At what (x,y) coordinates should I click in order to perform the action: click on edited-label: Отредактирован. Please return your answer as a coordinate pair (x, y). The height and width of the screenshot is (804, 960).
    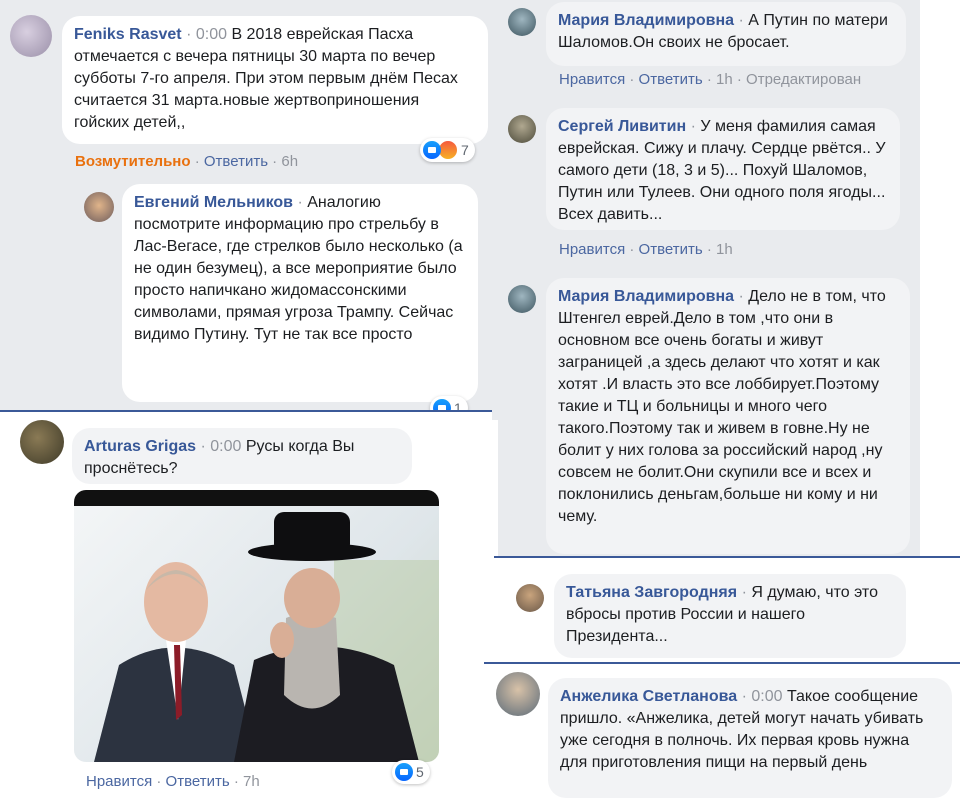
    Looking at the image, I should click on (803, 79).